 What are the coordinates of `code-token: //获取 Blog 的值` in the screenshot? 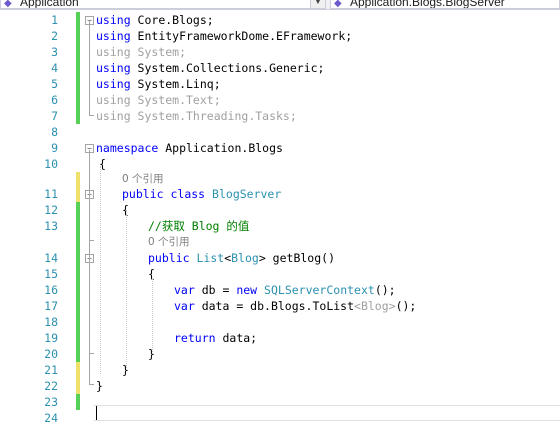 It's located at (199, 226).